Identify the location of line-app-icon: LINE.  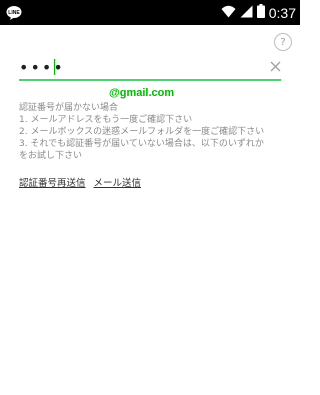
(14, 14).